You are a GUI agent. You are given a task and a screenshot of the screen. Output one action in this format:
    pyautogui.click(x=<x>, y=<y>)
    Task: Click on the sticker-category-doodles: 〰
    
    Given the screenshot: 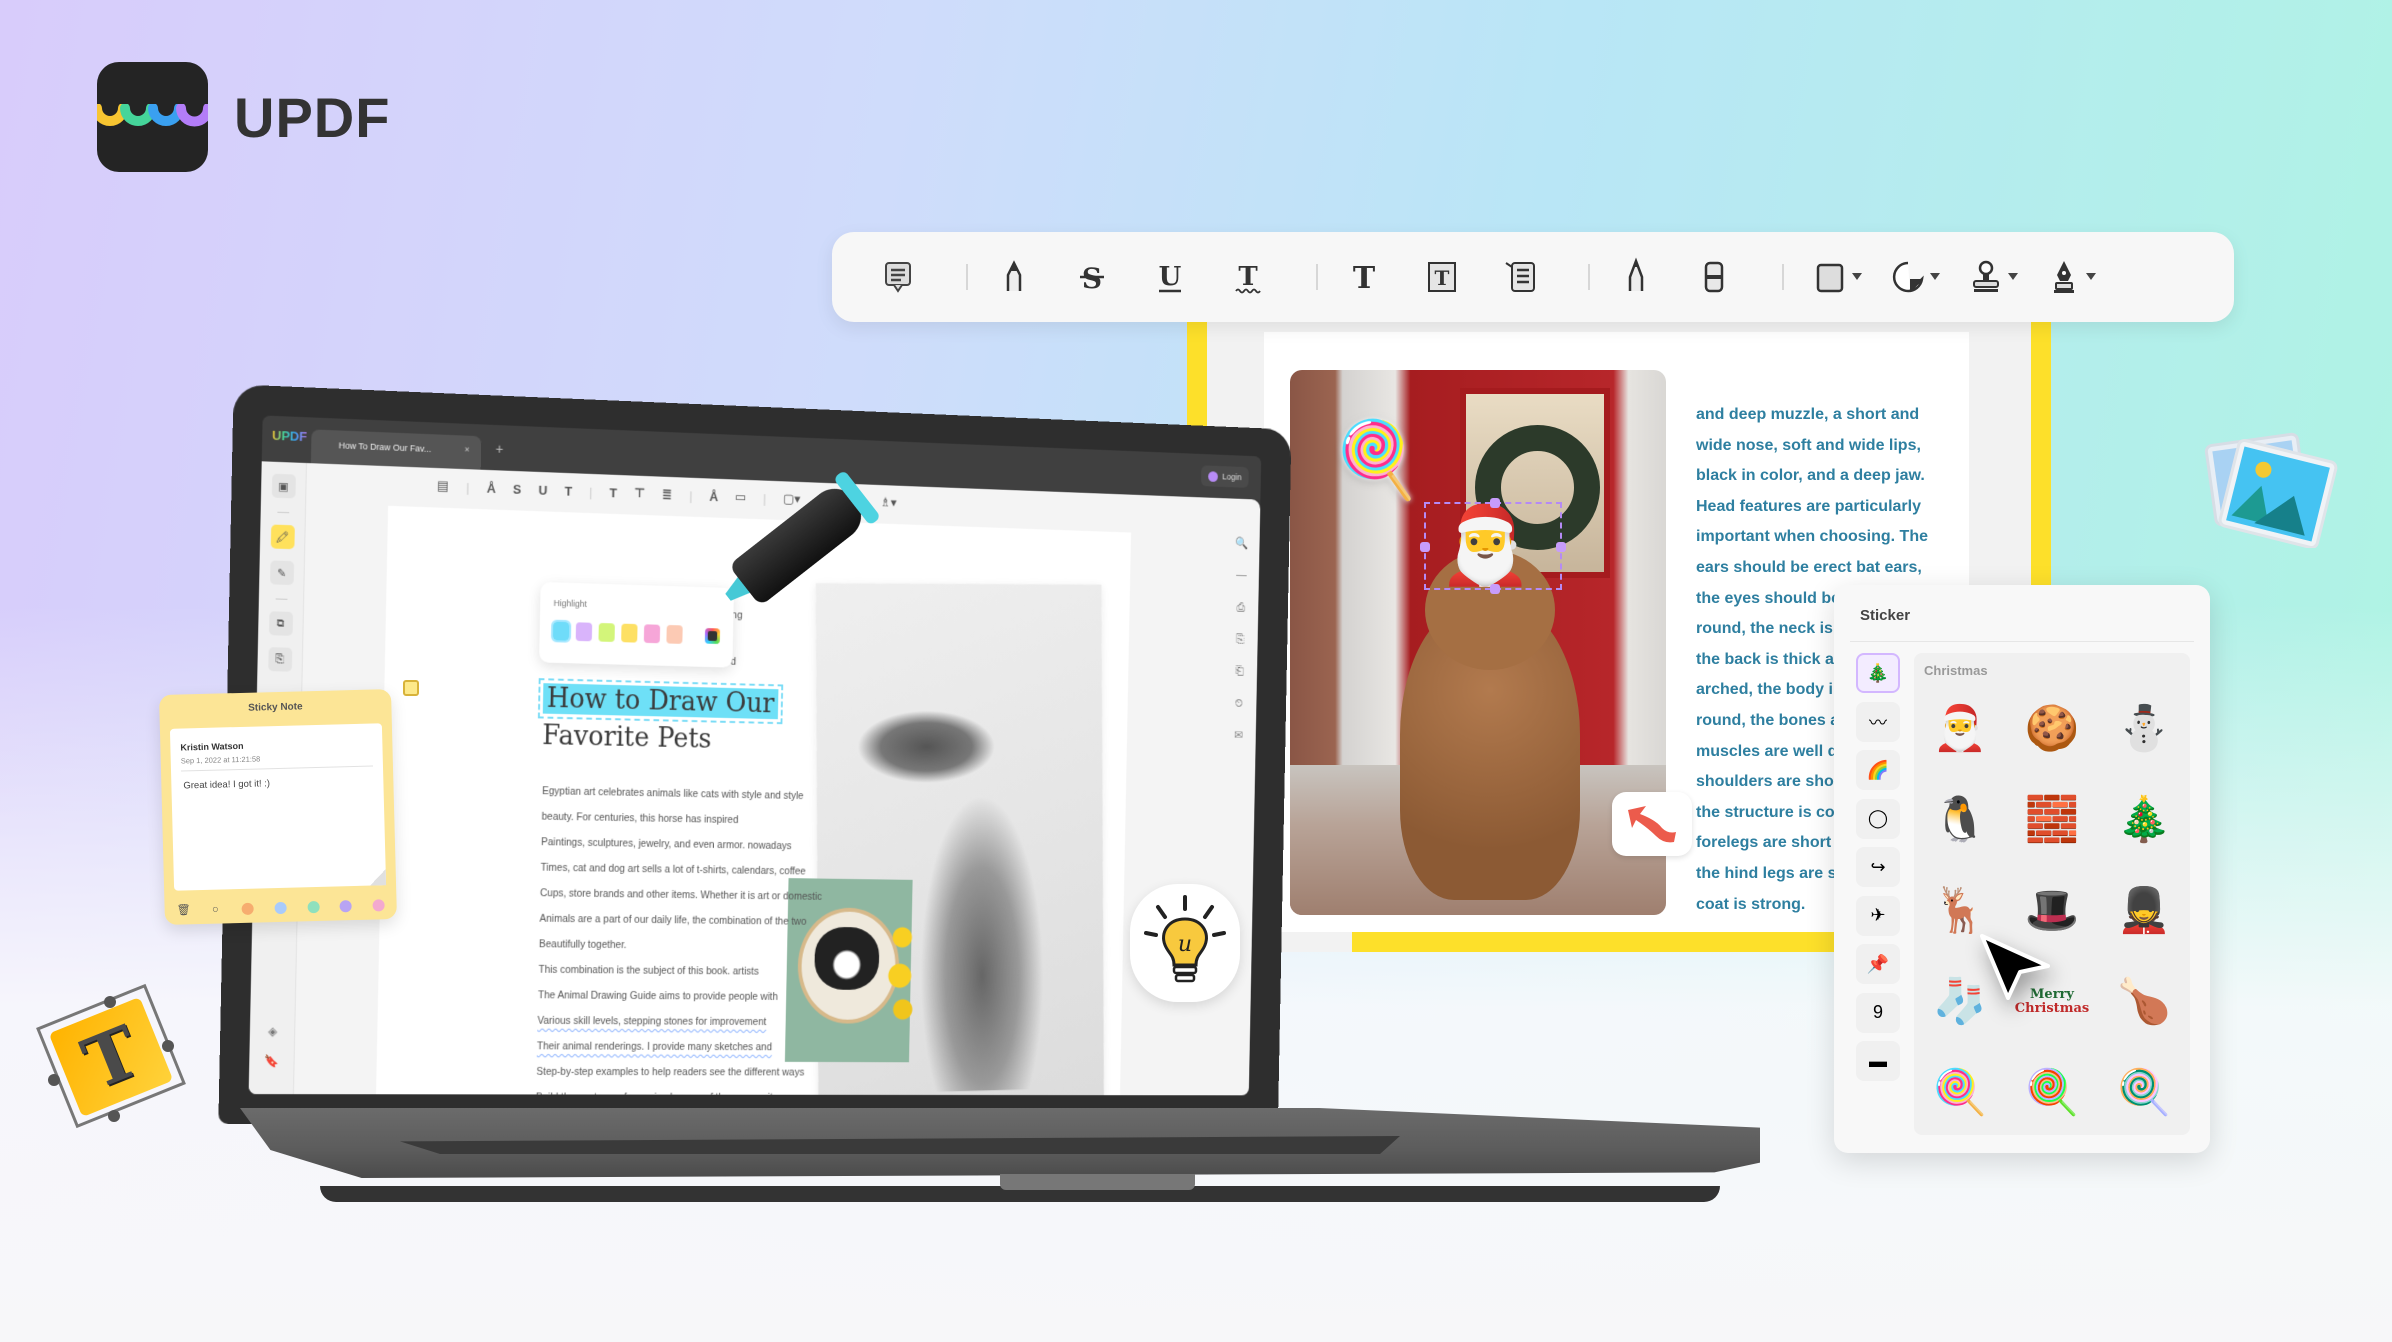 What is the action you would take?
    pyautogui.click(x=1878, y=721)
    